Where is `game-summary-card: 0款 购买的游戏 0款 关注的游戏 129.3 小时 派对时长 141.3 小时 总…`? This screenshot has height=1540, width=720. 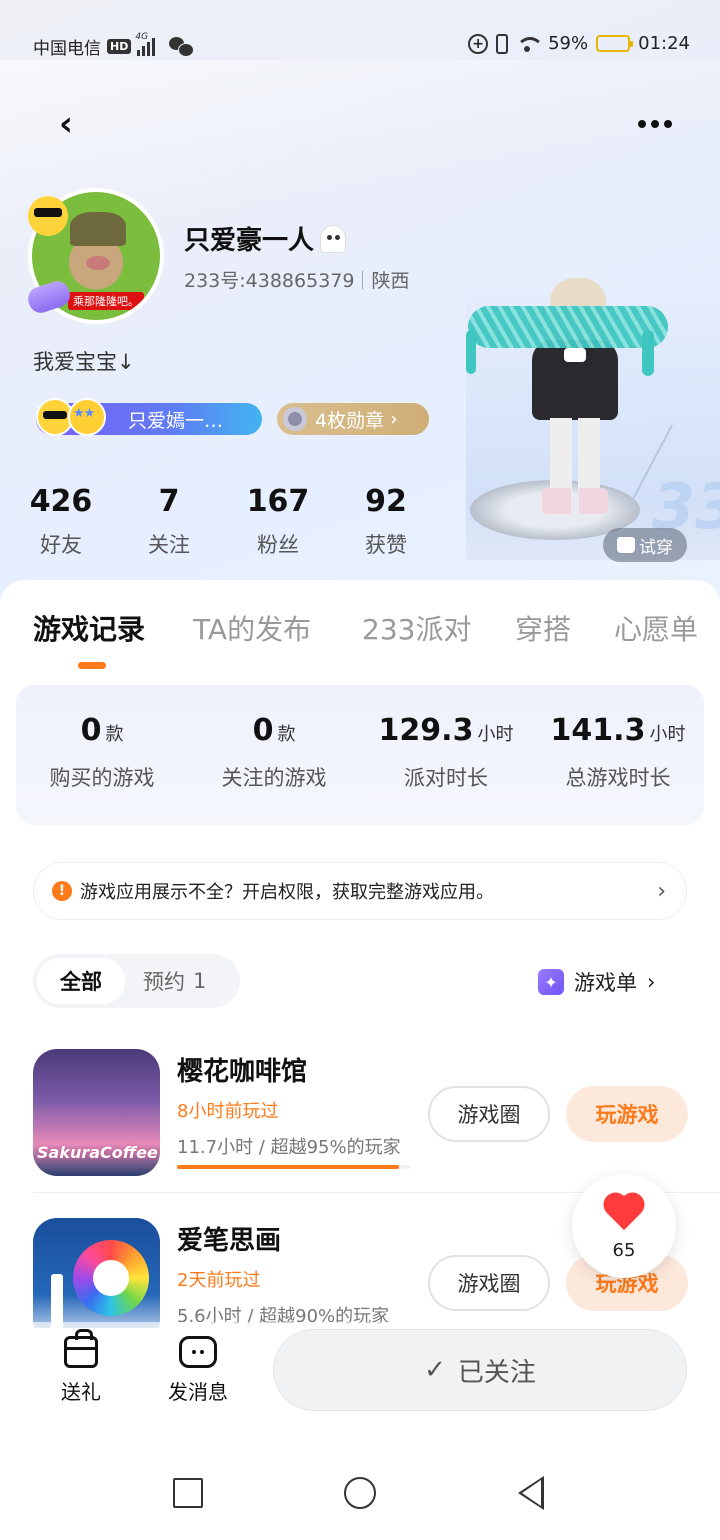
game-summary-card: 0款 购买的游戏 0款 关注的游戏 129.3 小时 派对时长 141.3 小时 总… is located at coordinates (360, 755).